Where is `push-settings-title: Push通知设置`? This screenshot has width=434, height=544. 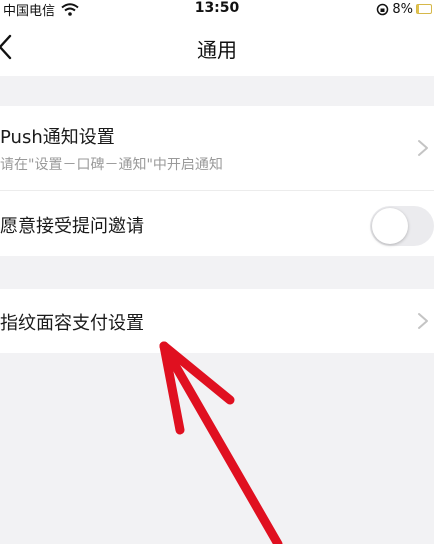 push-settings-title: Push通知设置 is located at coordinates (57, 137).